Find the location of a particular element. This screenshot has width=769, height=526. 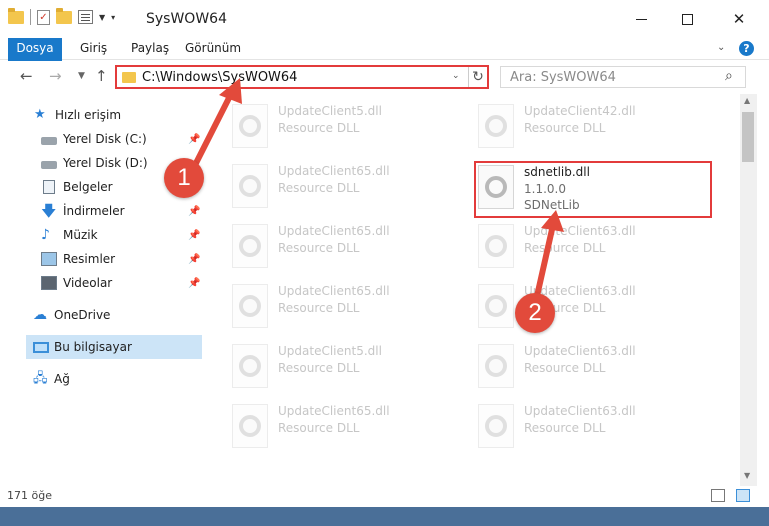

maximize-button is located at coordinates (687, 19).